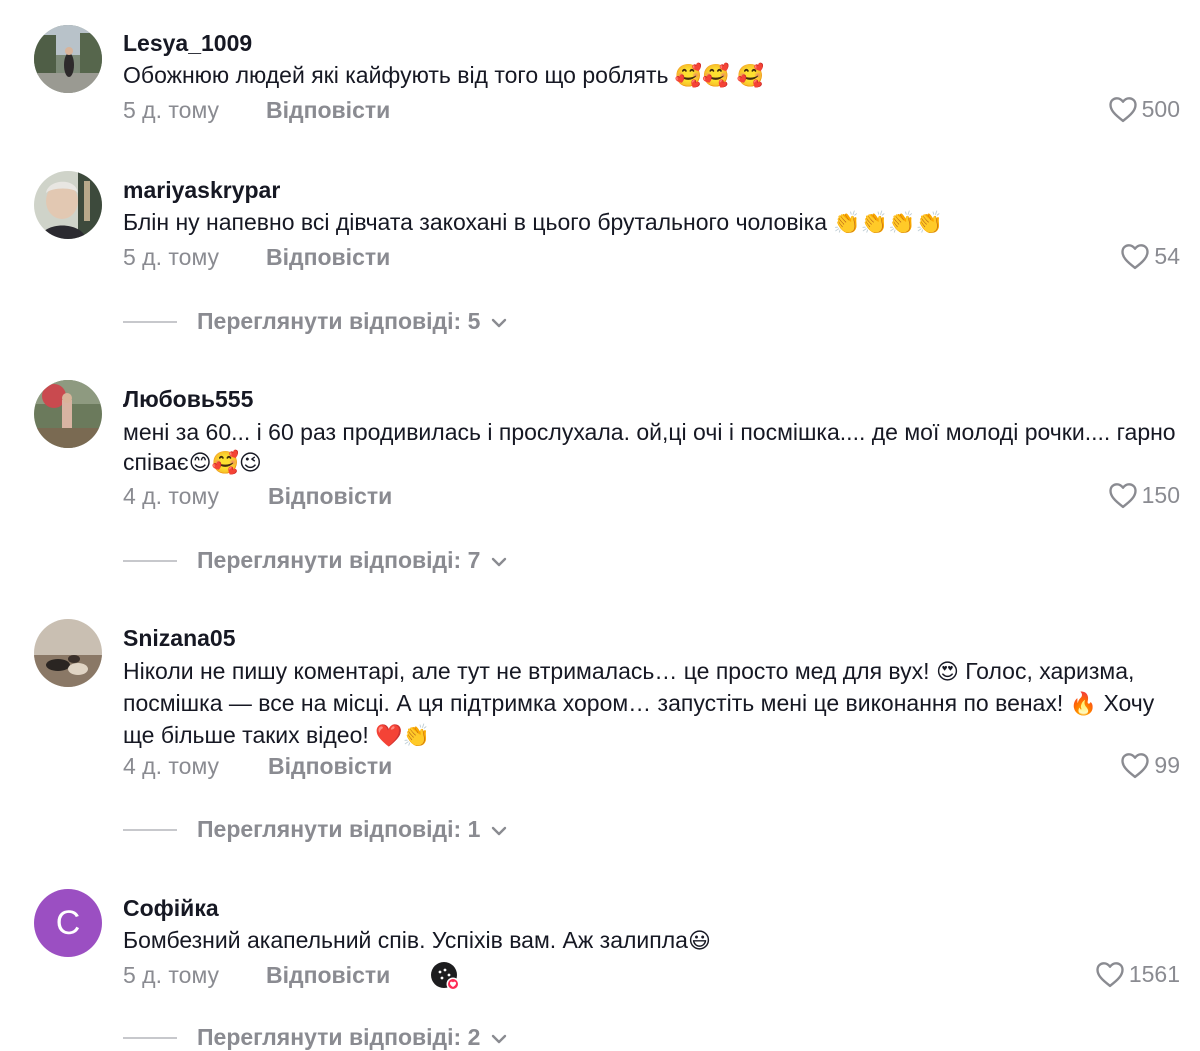 The width and height of the screenshot is (1200, 1051). Describe the element at coordinates (188, 399) in the screenshot. I see `comment-username: Любовь555` at that location.